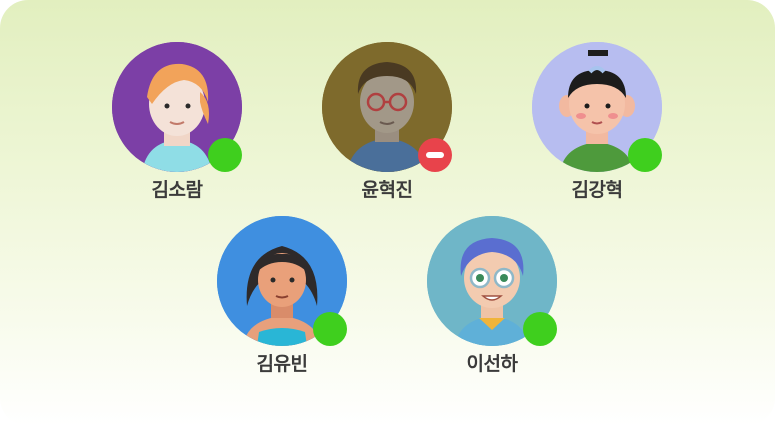  I want to click on member-name: 김강혁, so click(597, 190).